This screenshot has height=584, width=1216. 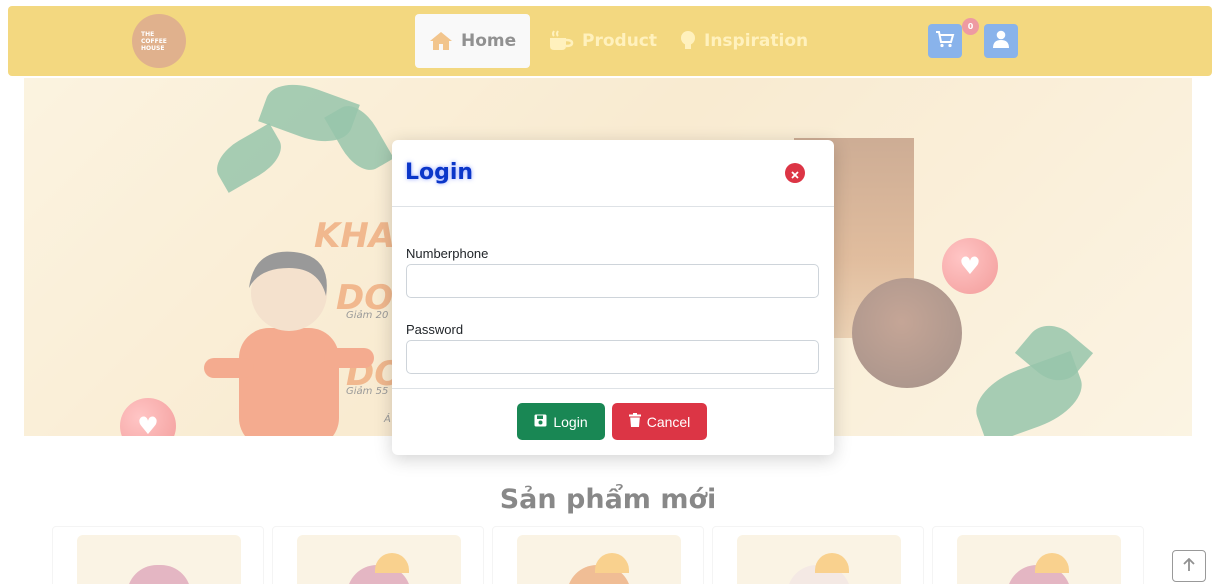 What do you see at coordinates (439, 172) in the screenshot?
I see `modal-title: Login` at bounding box center [439, 172].